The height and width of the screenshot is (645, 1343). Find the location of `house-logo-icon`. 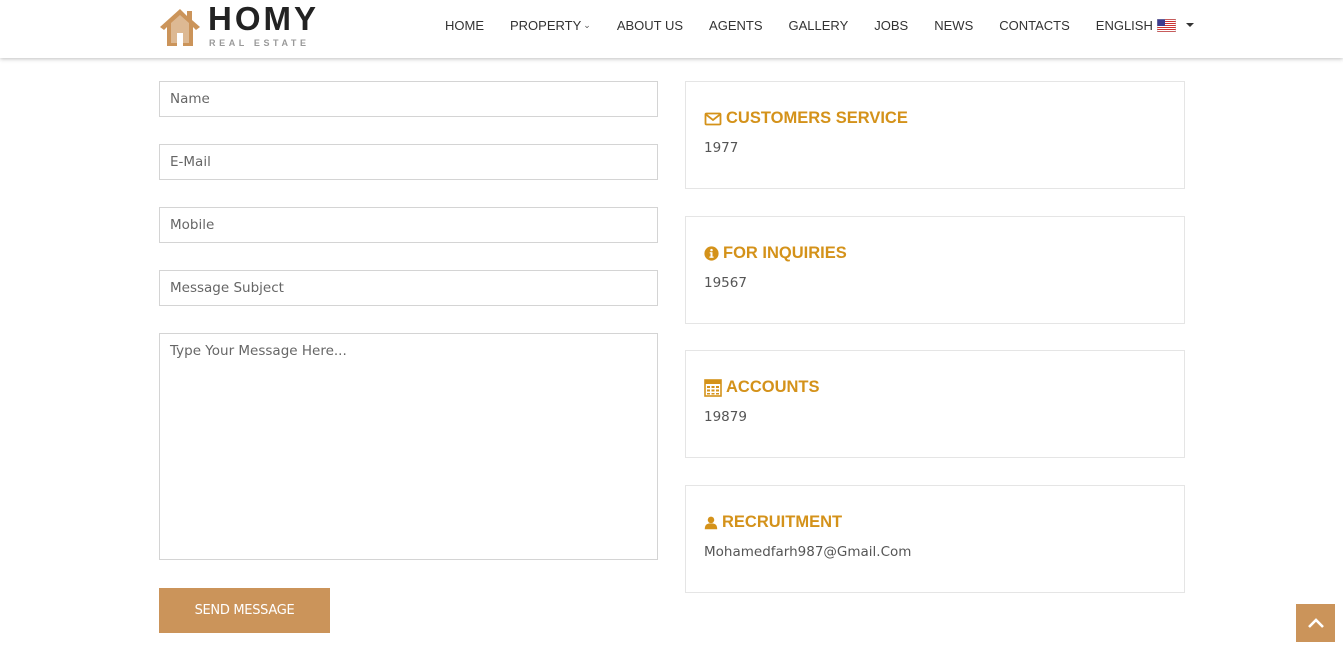

house-logo-icon is located at coordinates (180, 27).